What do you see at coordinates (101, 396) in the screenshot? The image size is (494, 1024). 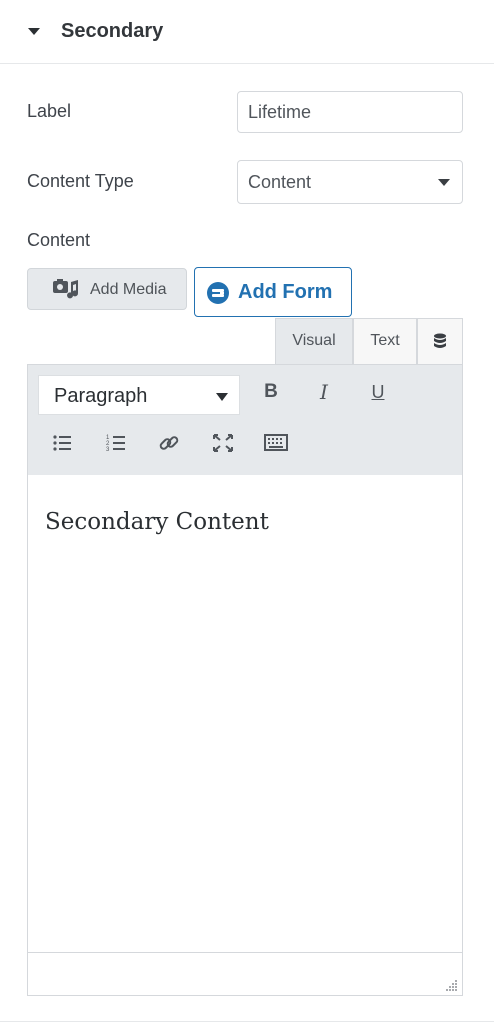 I see `format-value: Paragraph` at bounding box center [101, 396].